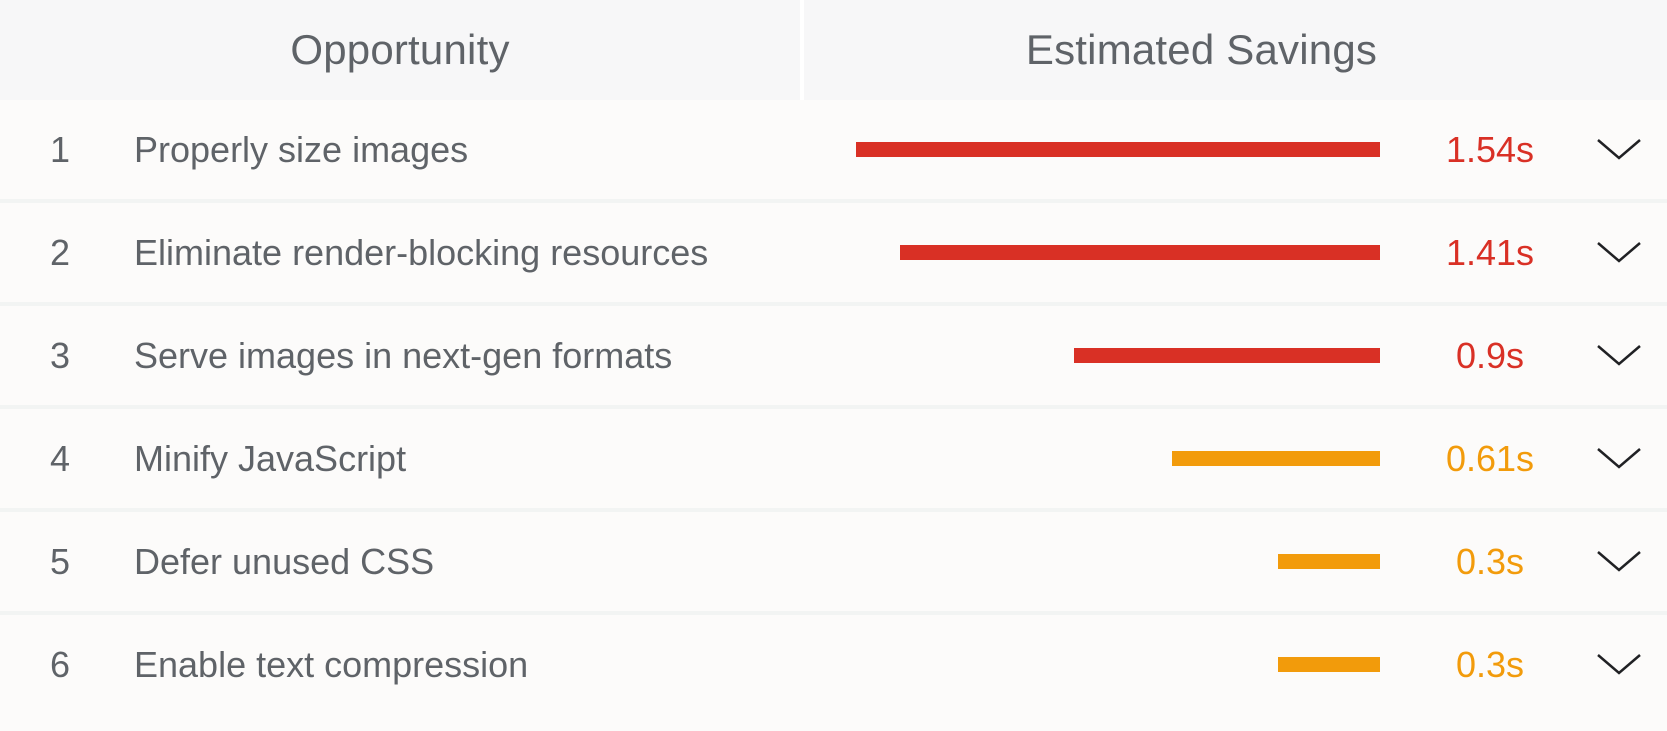  Describe the element at coordinates (1490, 149) in the screenshot. I see `savings-value: 1.54s` at that location.